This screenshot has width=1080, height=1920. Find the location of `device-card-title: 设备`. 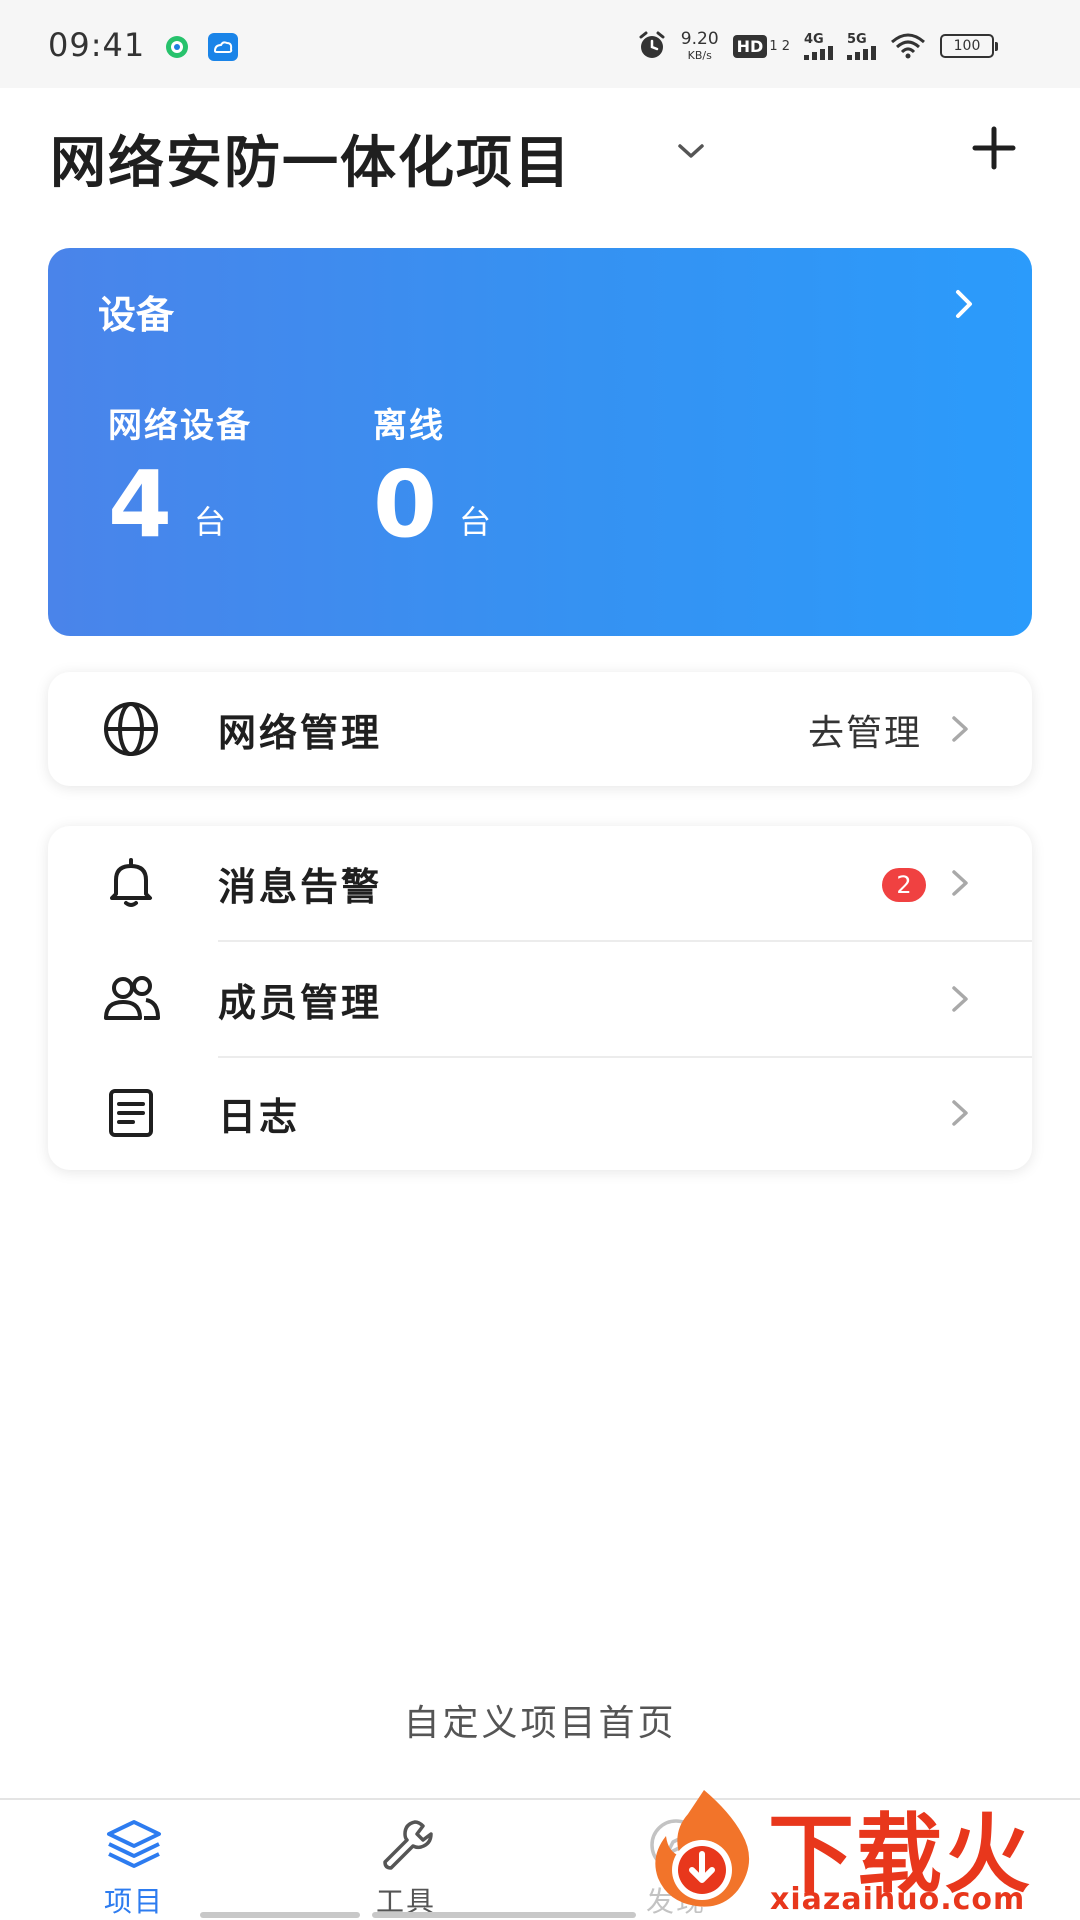

device-card-title: 设备 is located at coordinates (136, 315).